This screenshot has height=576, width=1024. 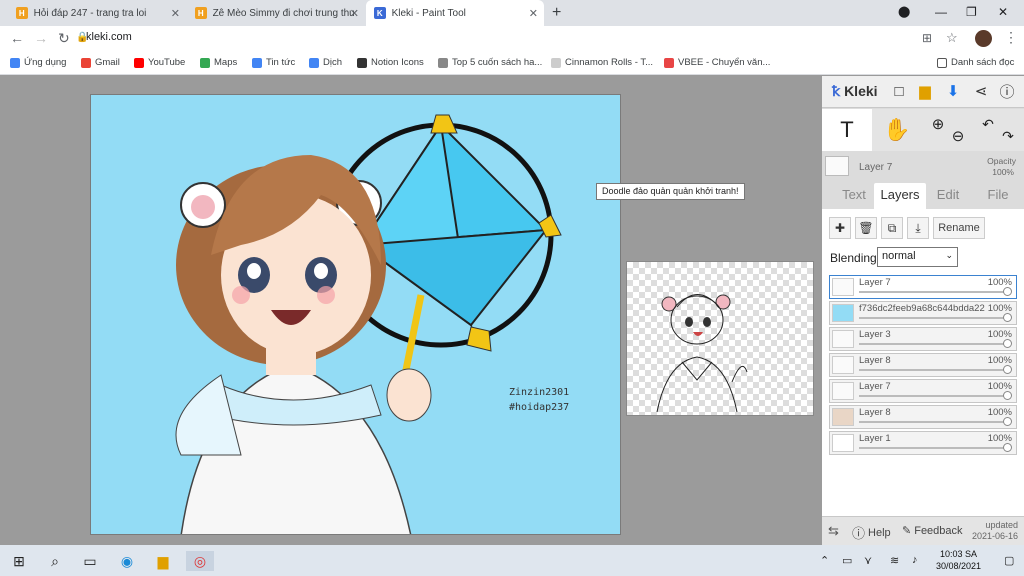 I want to click on window-close-icon: ✕, so click(x=1003, y=12).